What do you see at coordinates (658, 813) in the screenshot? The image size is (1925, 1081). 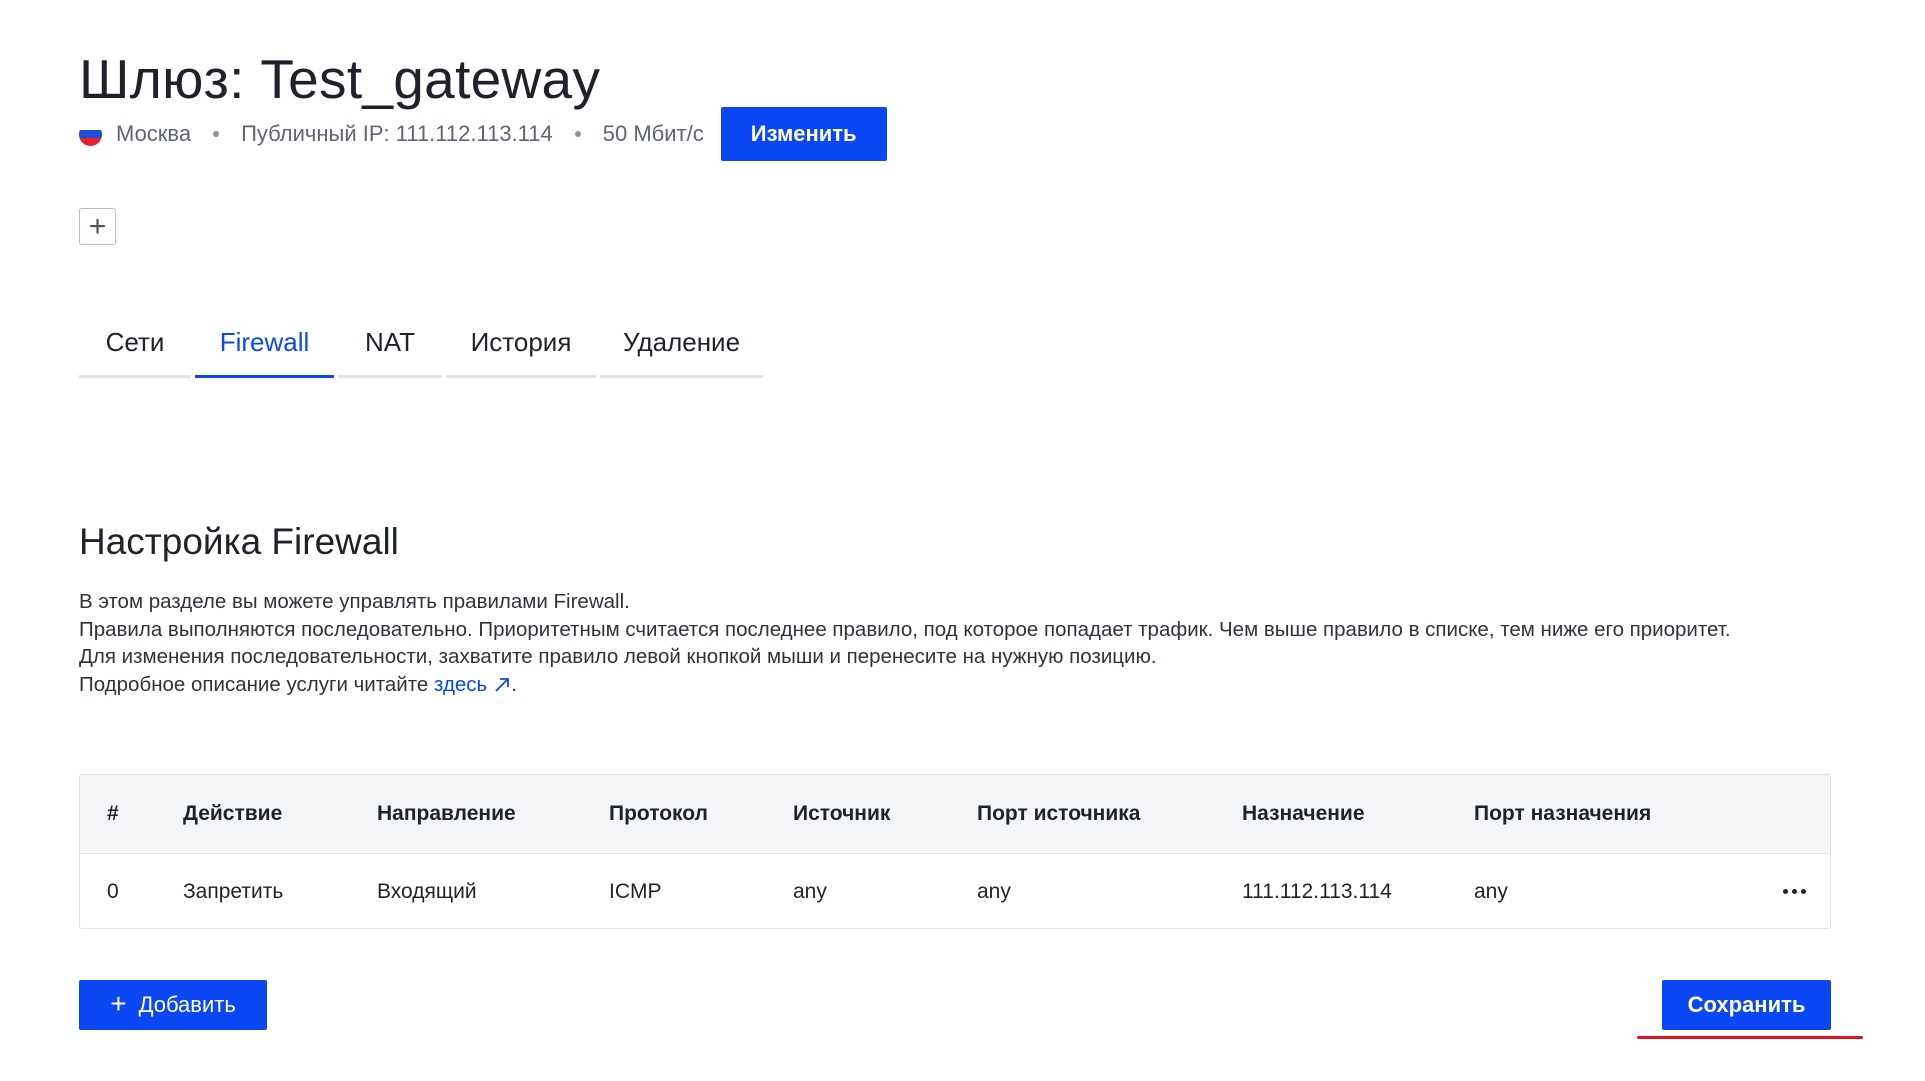 I see `column-header: Протокол` at bounding box center [658, 813].